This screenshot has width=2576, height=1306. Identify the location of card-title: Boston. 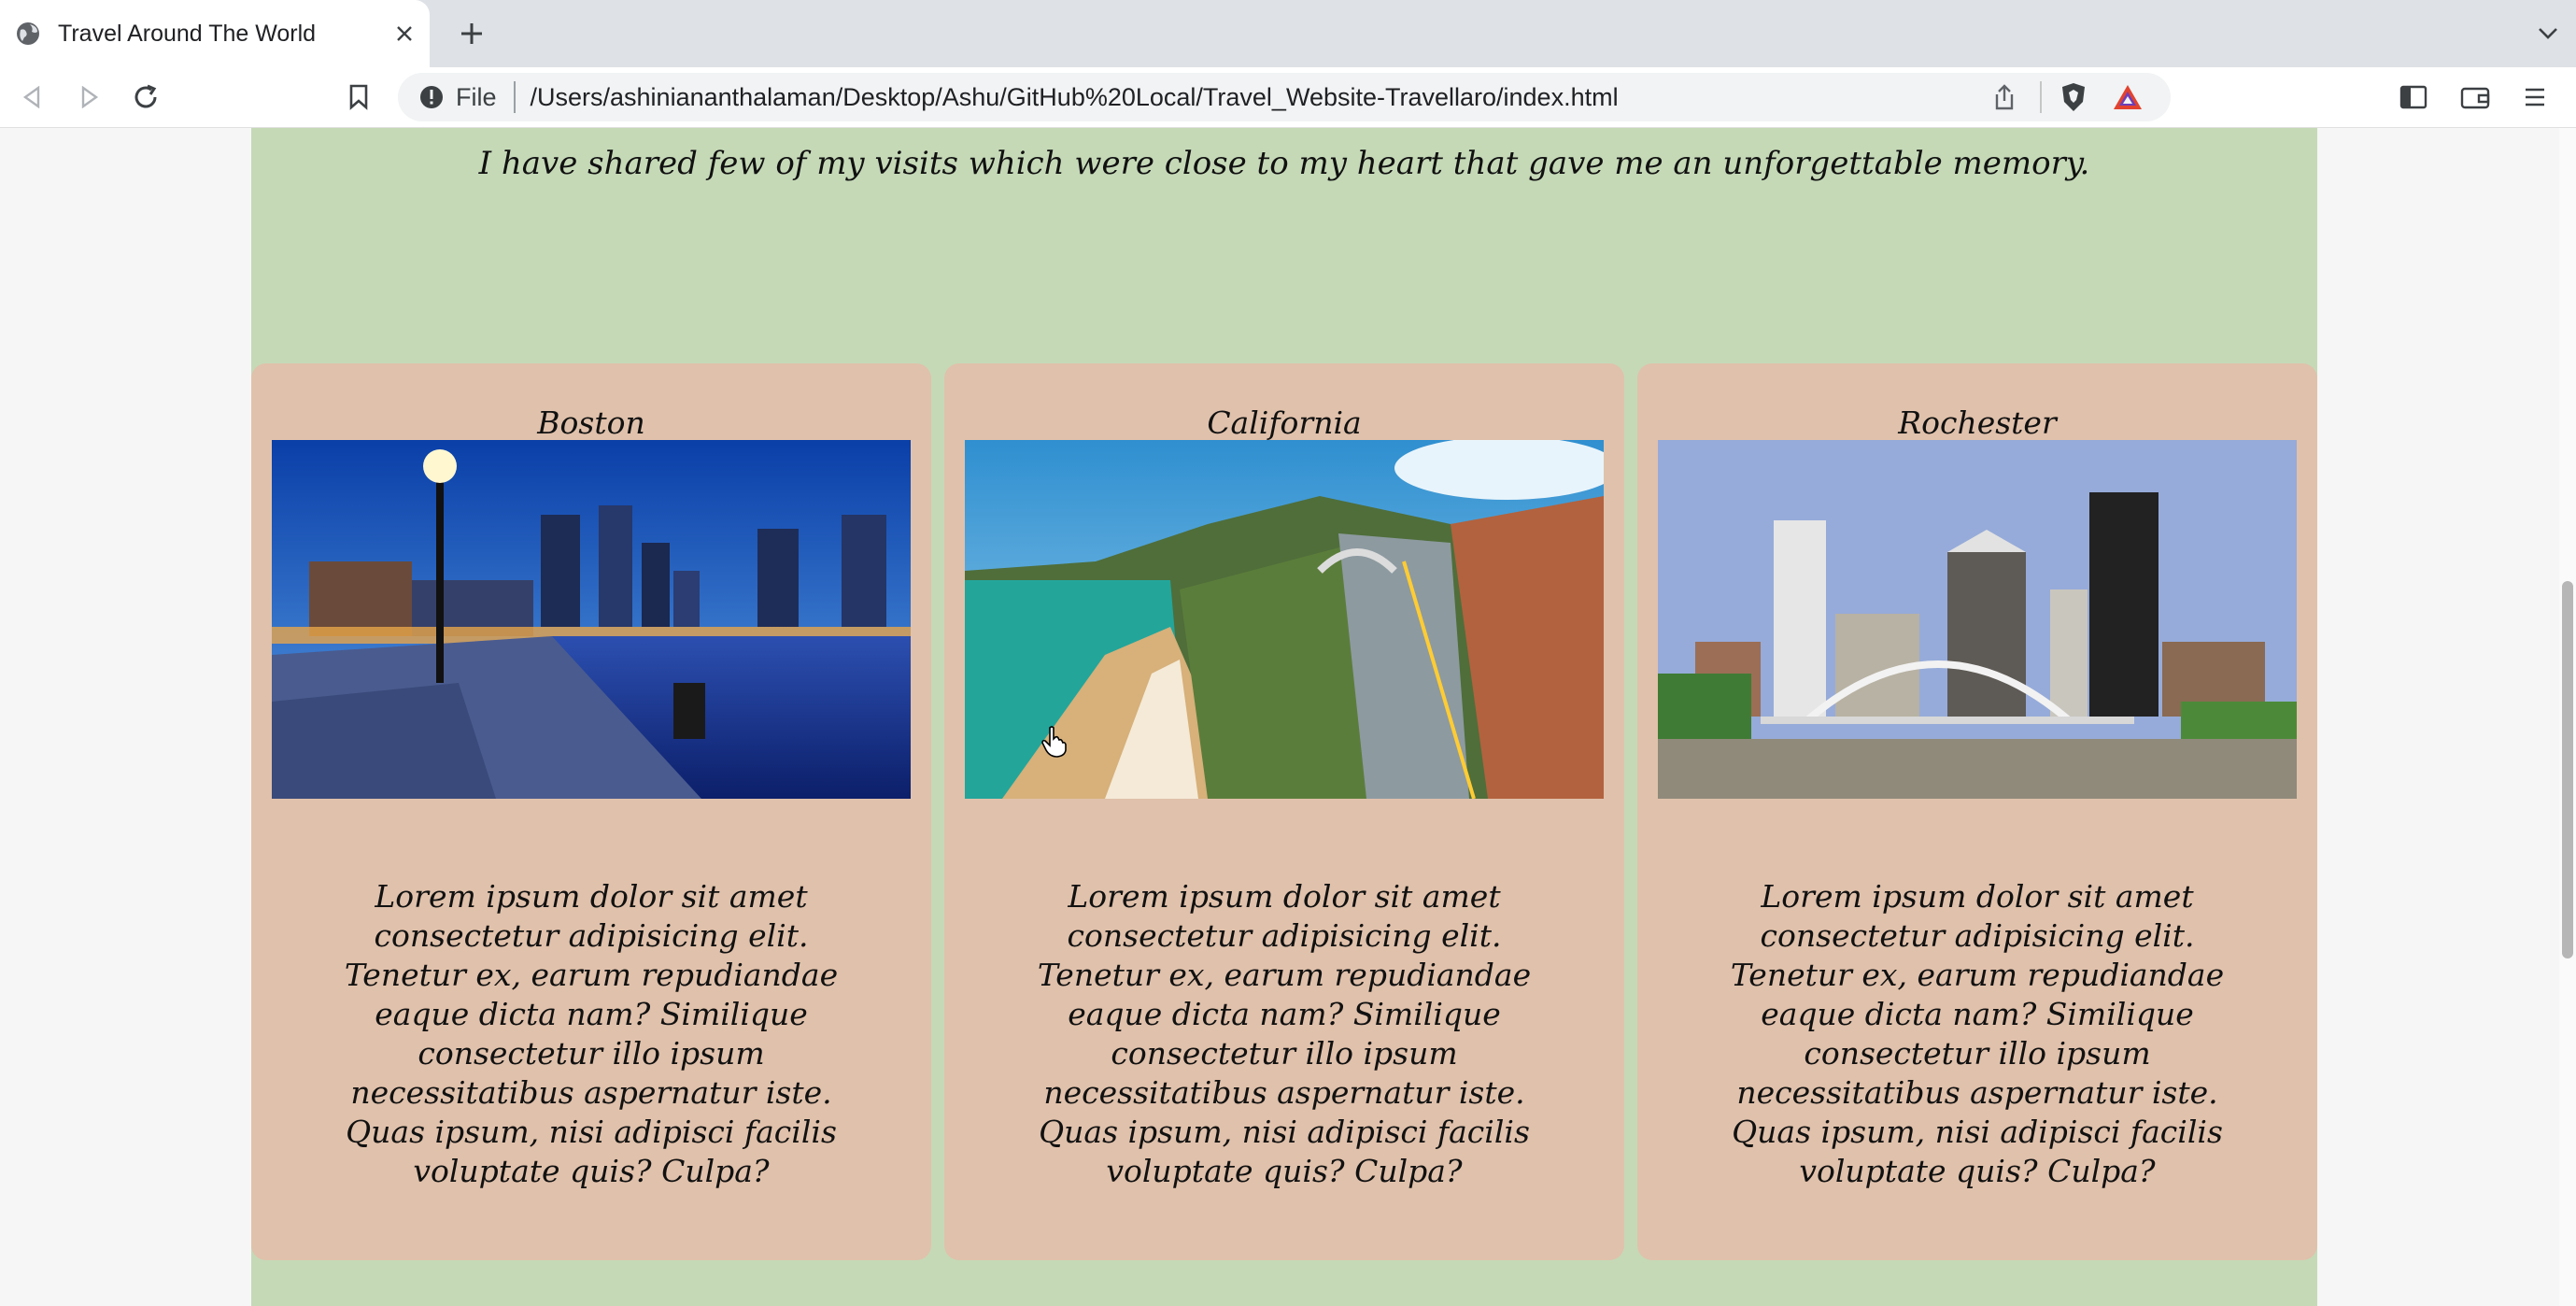
(591, 423).